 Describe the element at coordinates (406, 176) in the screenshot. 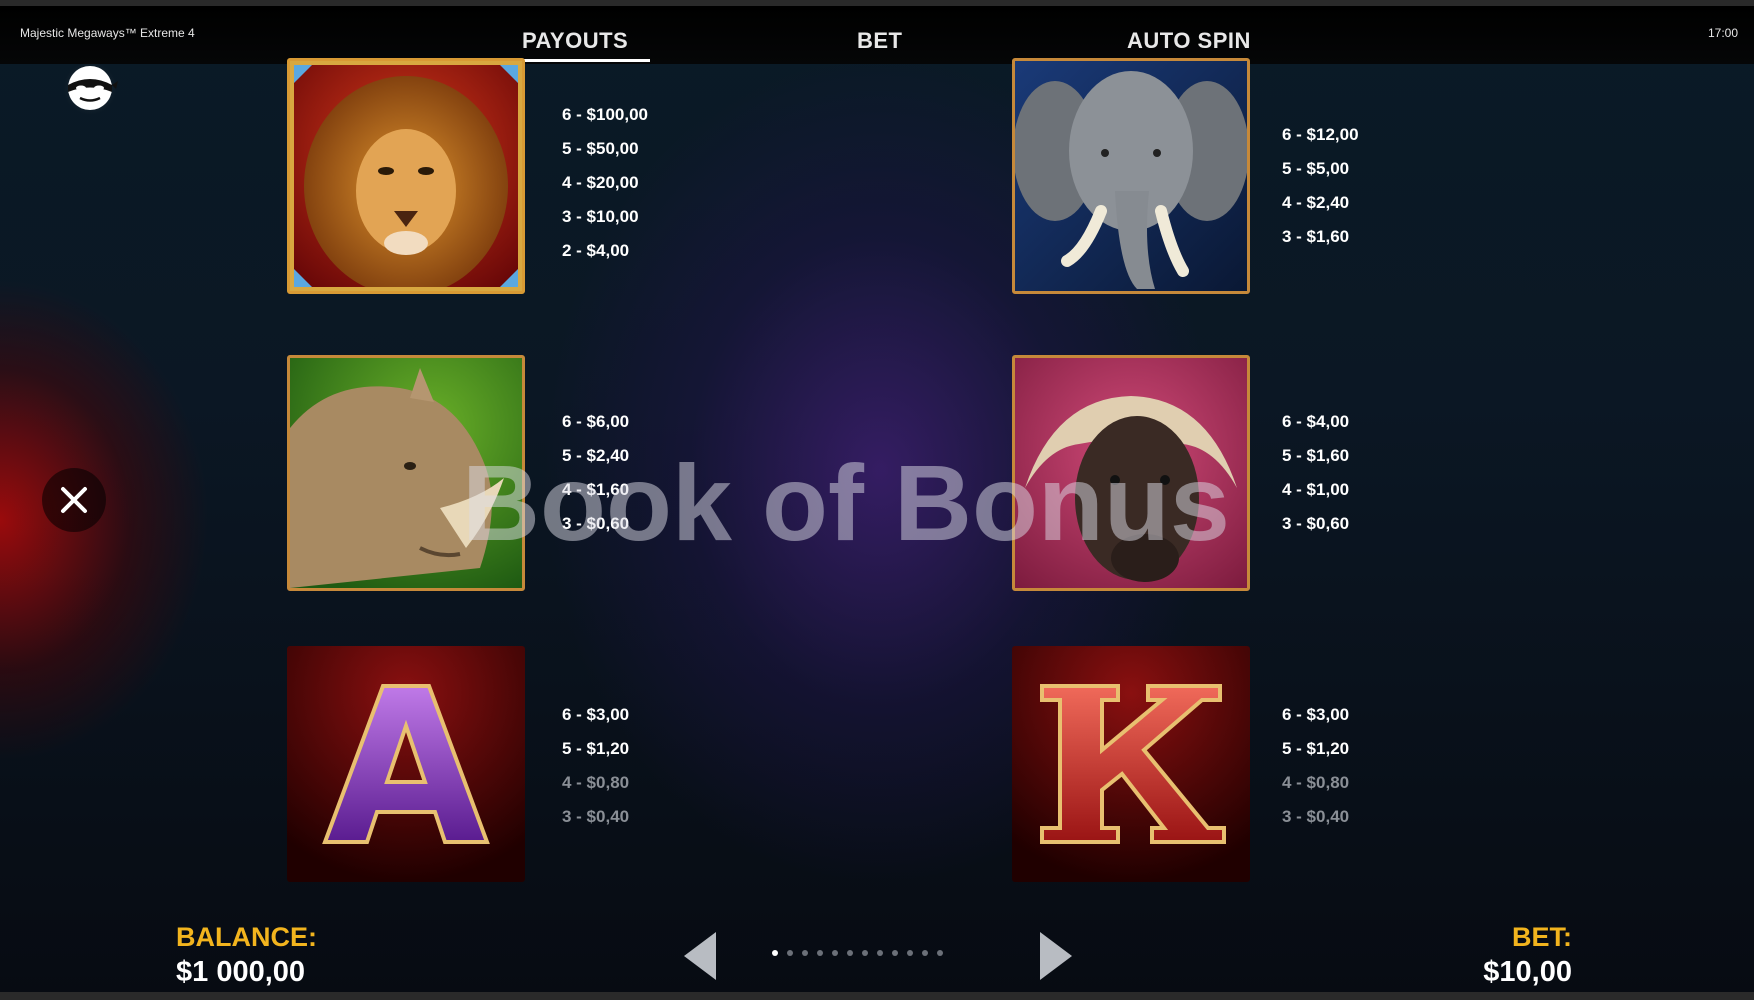

I see `lion-symbol` at that location.